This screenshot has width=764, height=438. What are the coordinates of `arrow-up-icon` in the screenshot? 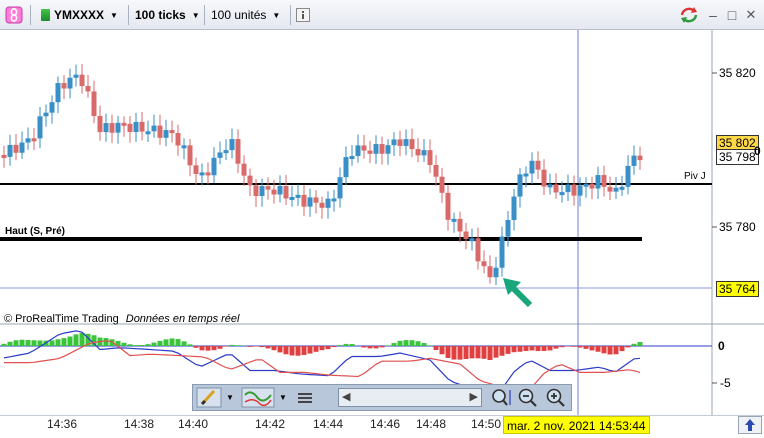 It's located at (750, 425).